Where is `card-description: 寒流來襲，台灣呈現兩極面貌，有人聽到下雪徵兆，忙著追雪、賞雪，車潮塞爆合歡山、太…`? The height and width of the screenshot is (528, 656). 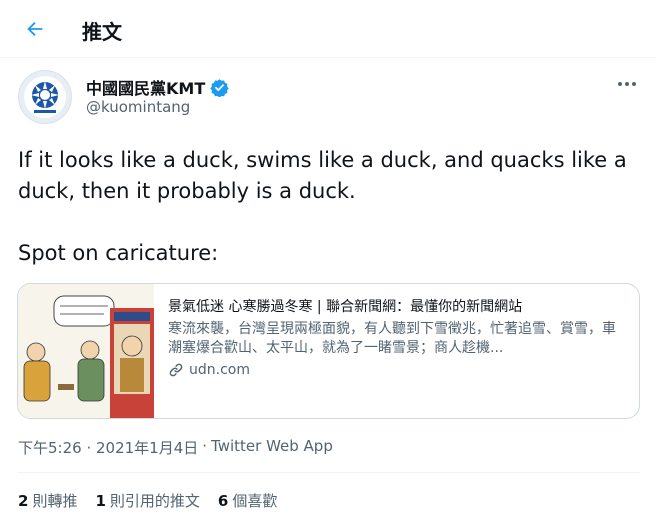 card-description: 寒流來襲，台灣呈現兩極面貌，有人聽到下雪徵兆，忙著追雪、賞雪，車潮塞爆合歡山、太… is located at coordinates (392, 338).